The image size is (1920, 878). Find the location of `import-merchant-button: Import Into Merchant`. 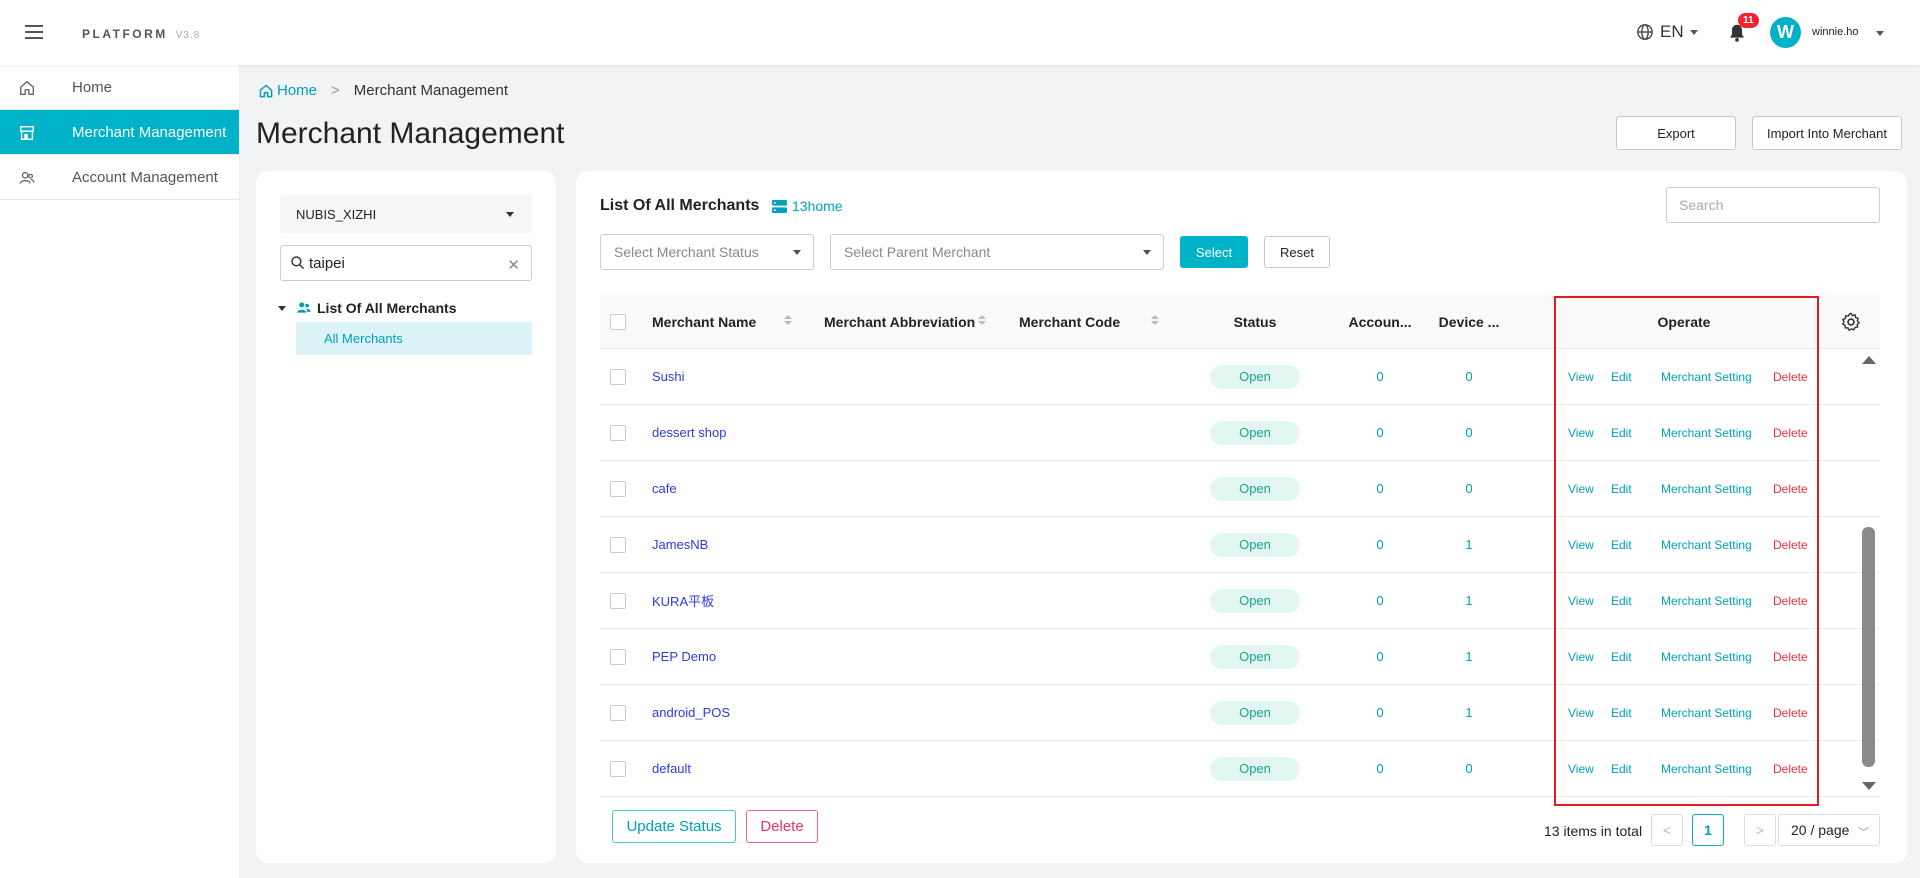

import-merchant-button: Import Into Merchant is located at coordinates (1827, 133).